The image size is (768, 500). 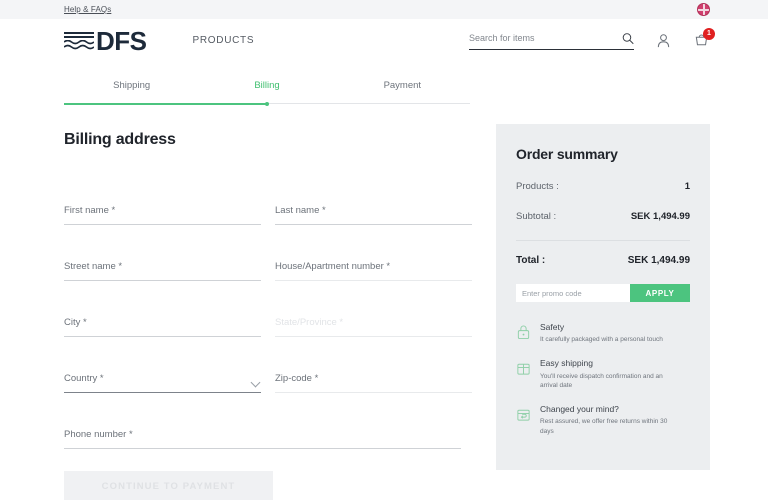 What do you see at coordinates (121, 40) in the screenshot?
I see `brand-name: DFS` at bounding box center [121, 40].